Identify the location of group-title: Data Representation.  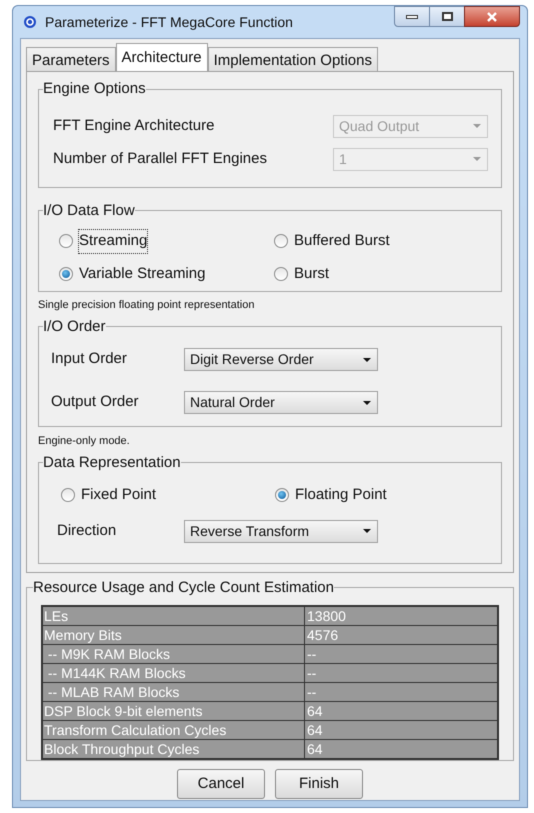
(112, 462).